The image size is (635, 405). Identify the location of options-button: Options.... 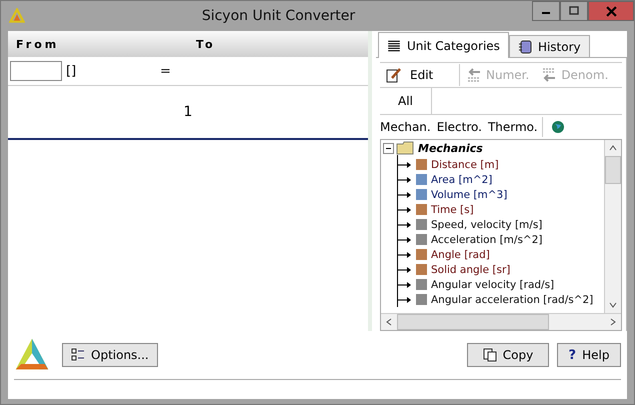
(110, 355).